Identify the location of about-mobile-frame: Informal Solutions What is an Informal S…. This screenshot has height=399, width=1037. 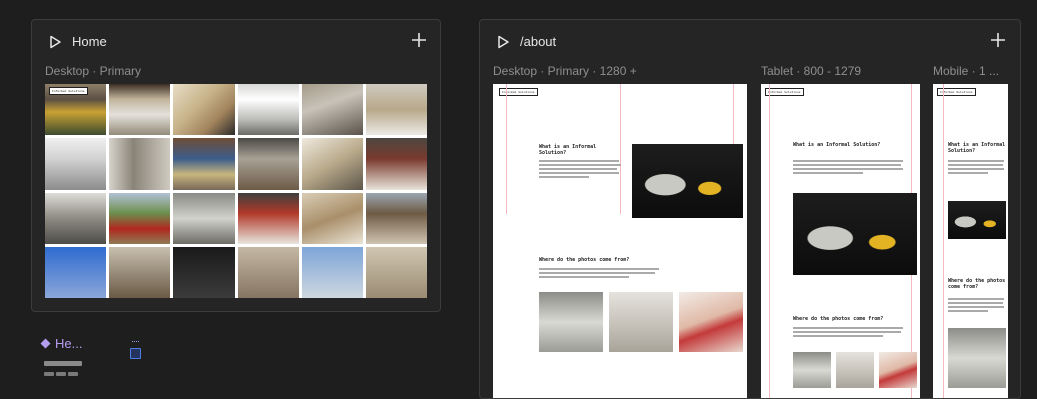
(970, 241).